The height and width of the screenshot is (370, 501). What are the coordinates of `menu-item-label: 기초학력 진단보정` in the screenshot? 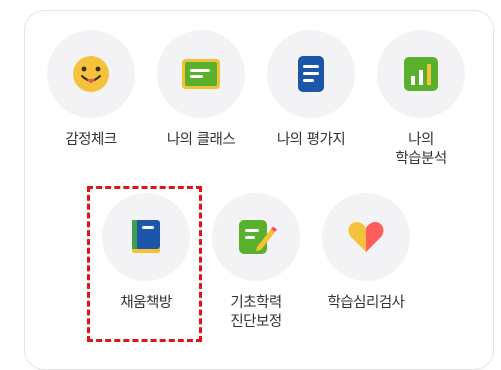 It's located at (256, 312).